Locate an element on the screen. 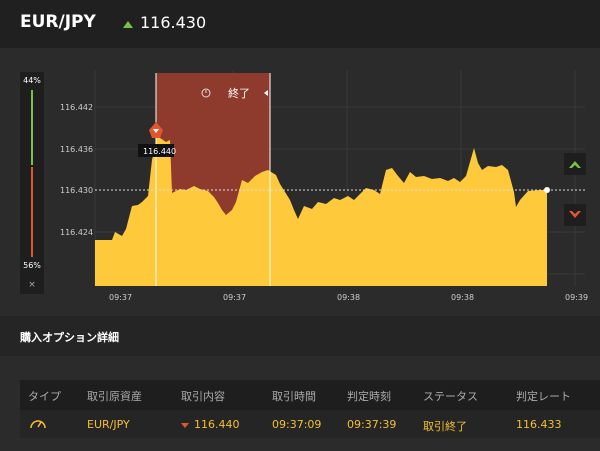  up-chevron-icon is located at coordinates (575, 164).